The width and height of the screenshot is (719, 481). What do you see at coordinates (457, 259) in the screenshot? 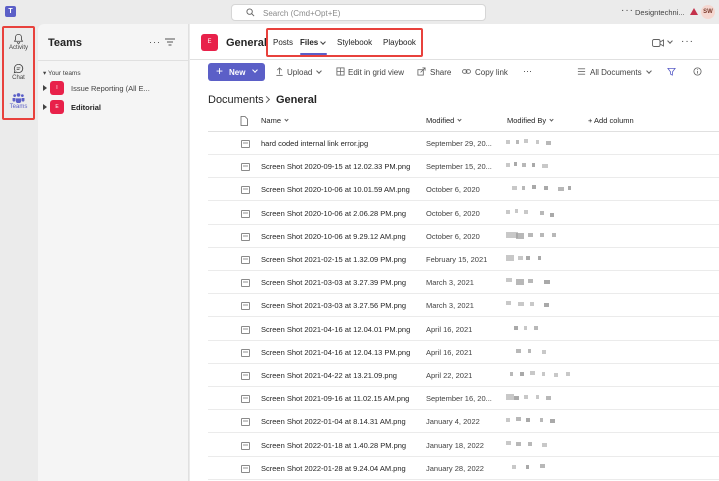
I see `file-modified-date: February 15, 2021` at bounding box center [457, 259].